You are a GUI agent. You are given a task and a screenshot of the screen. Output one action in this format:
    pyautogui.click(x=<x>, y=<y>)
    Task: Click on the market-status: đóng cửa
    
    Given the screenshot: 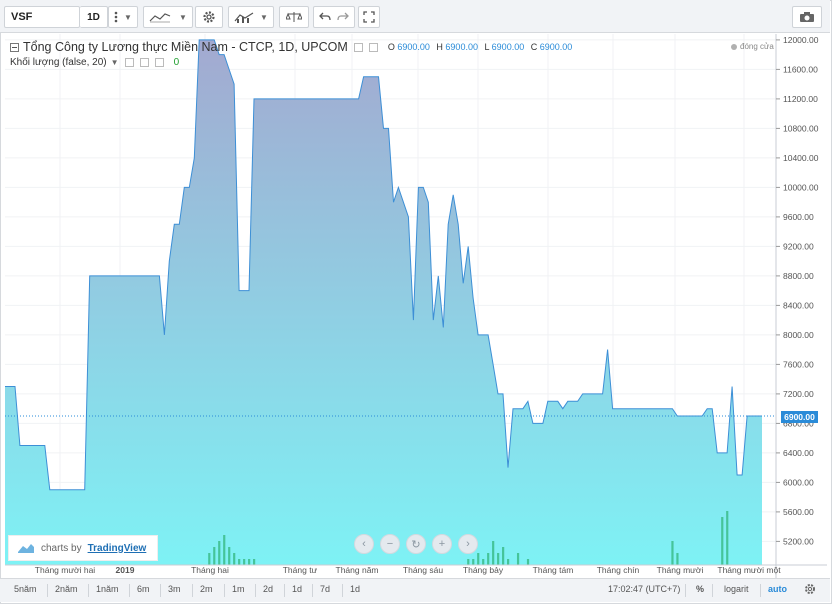 What is the action you would take?
    pyautogui.click(x=752, y=46)
    